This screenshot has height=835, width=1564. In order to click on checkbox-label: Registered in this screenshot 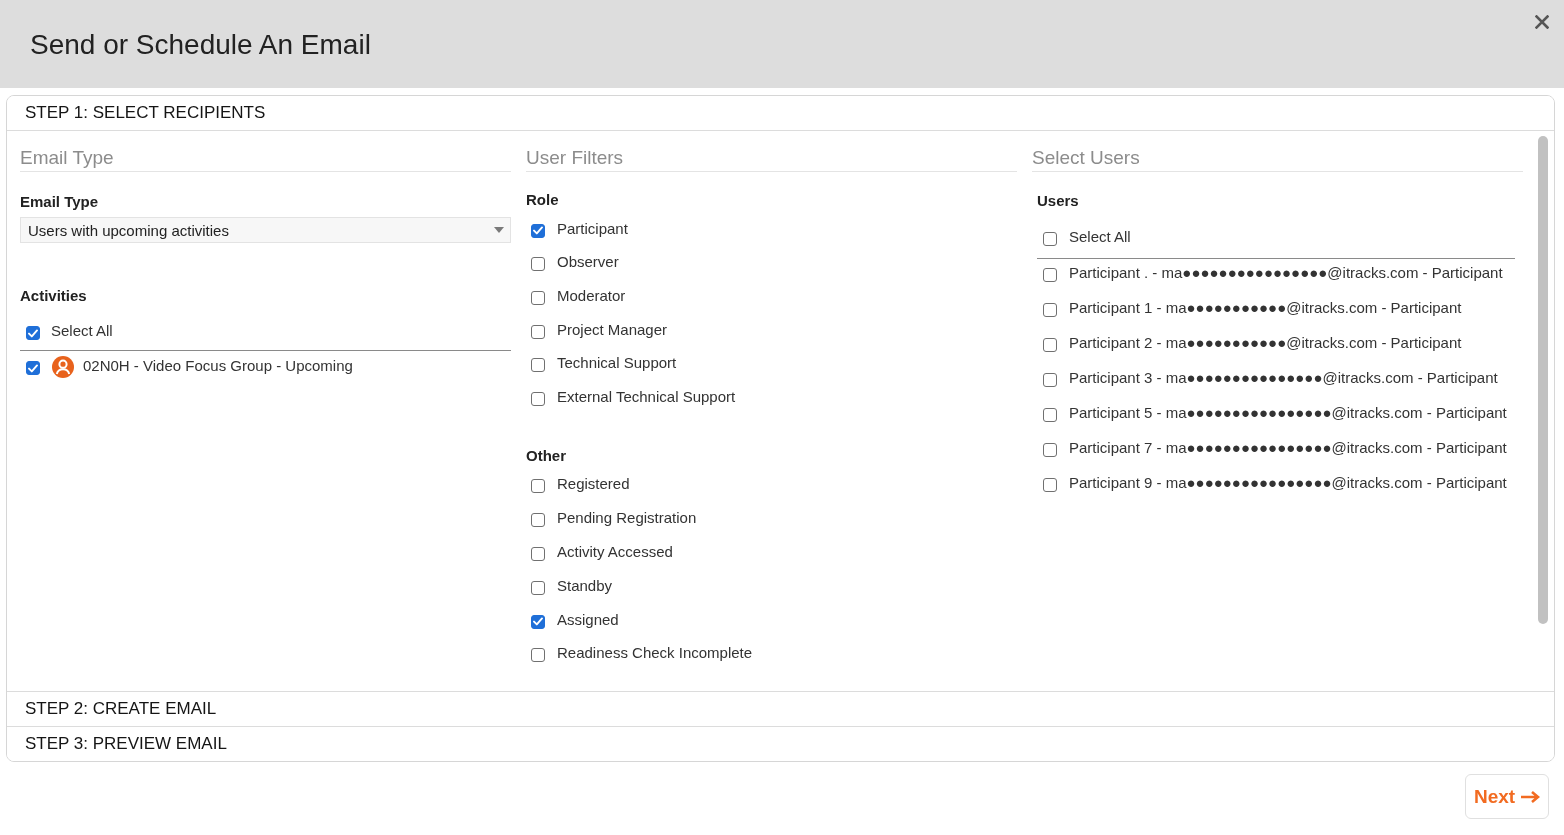, I will do `click(593, 484)`.